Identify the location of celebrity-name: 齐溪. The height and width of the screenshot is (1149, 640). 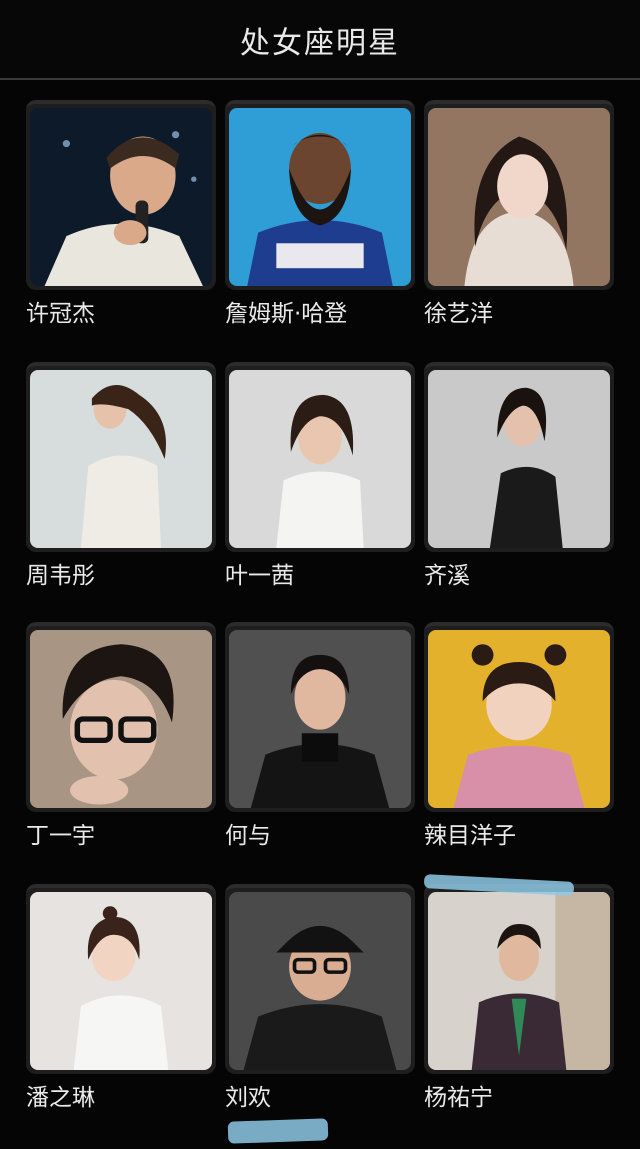
(447, 576).